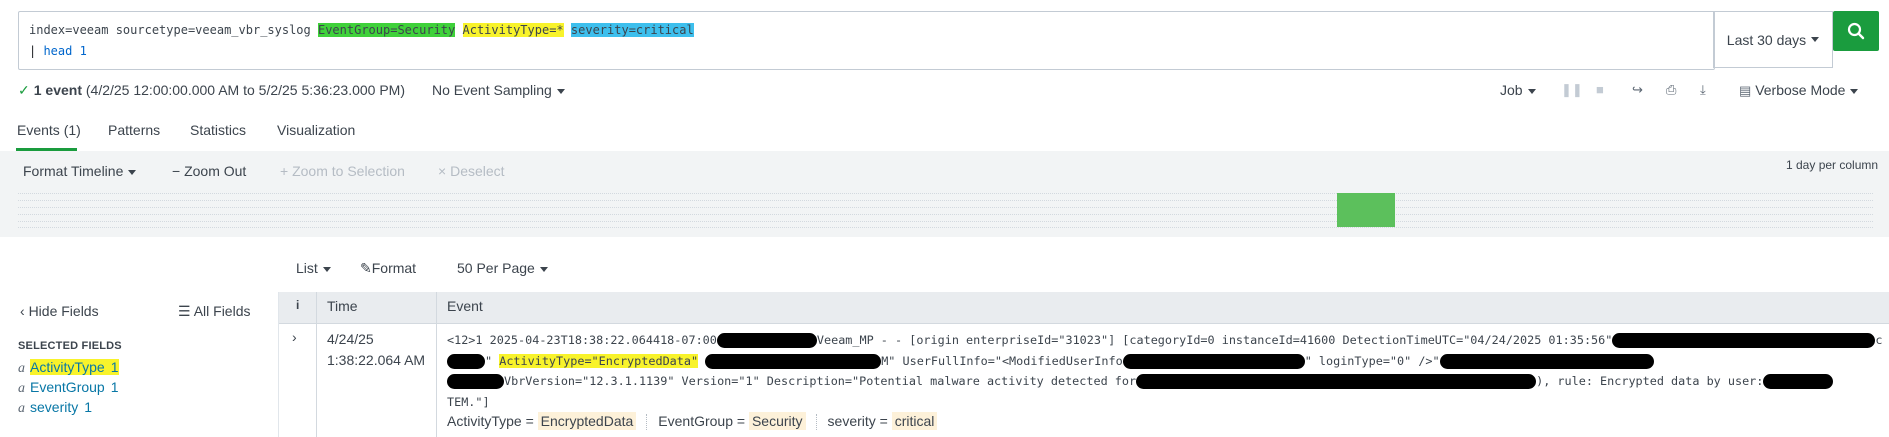  I want to click on deselect-button: × Deselect, so click(471, 171).